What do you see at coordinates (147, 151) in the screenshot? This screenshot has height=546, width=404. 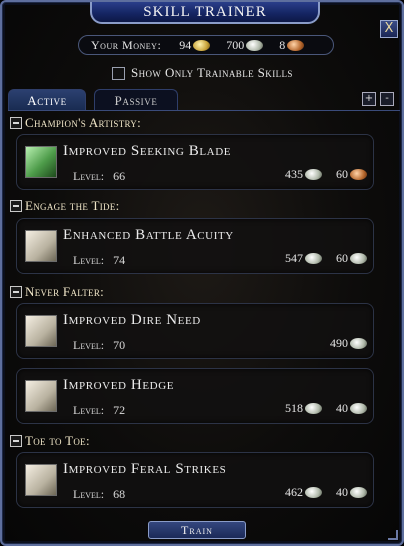 I see `skill-name: Improved Seeking Blade` at bounding box center [147, 151].